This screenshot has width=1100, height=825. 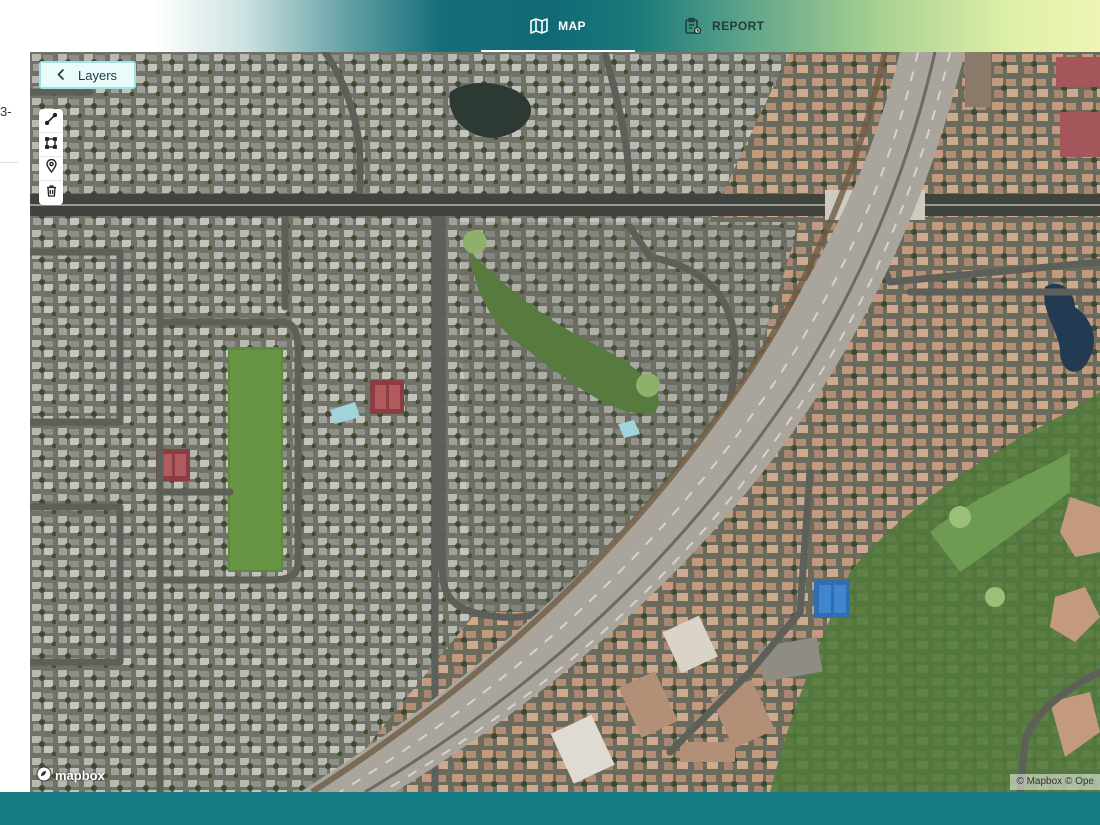 I want to click on top-header: MAP REPORT, so click(x=550, y=26).